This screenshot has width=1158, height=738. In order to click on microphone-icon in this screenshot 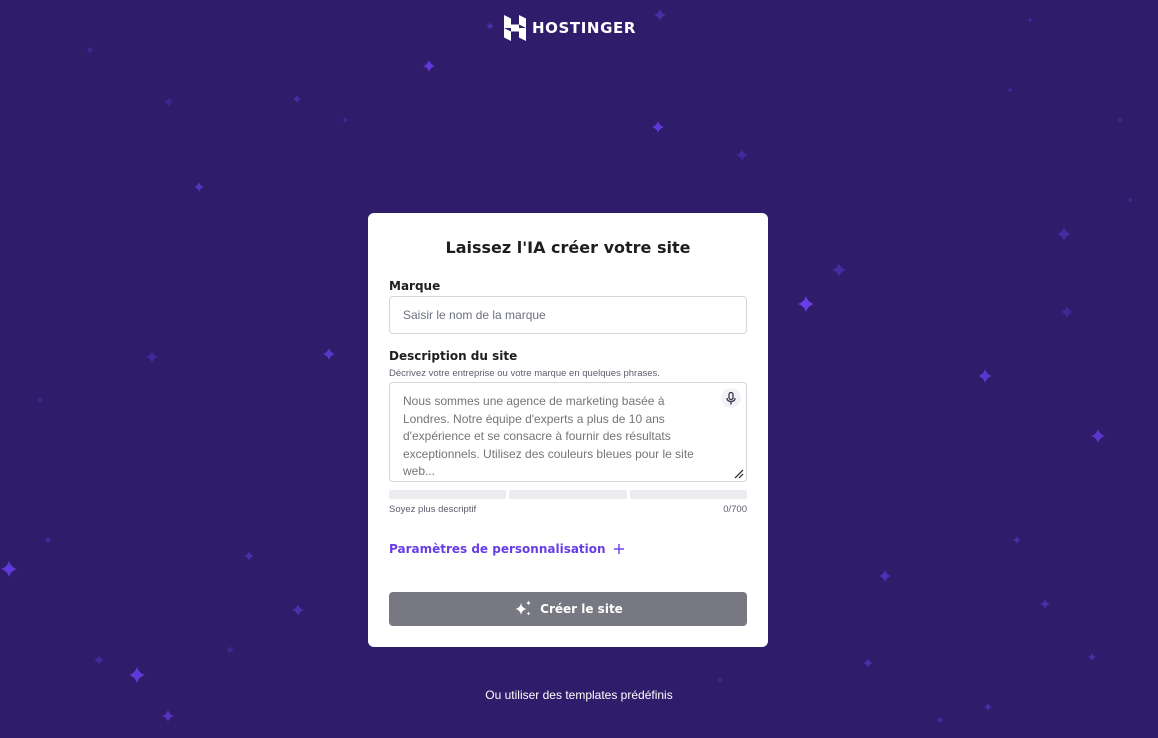, I will do `click(731, 397)`.